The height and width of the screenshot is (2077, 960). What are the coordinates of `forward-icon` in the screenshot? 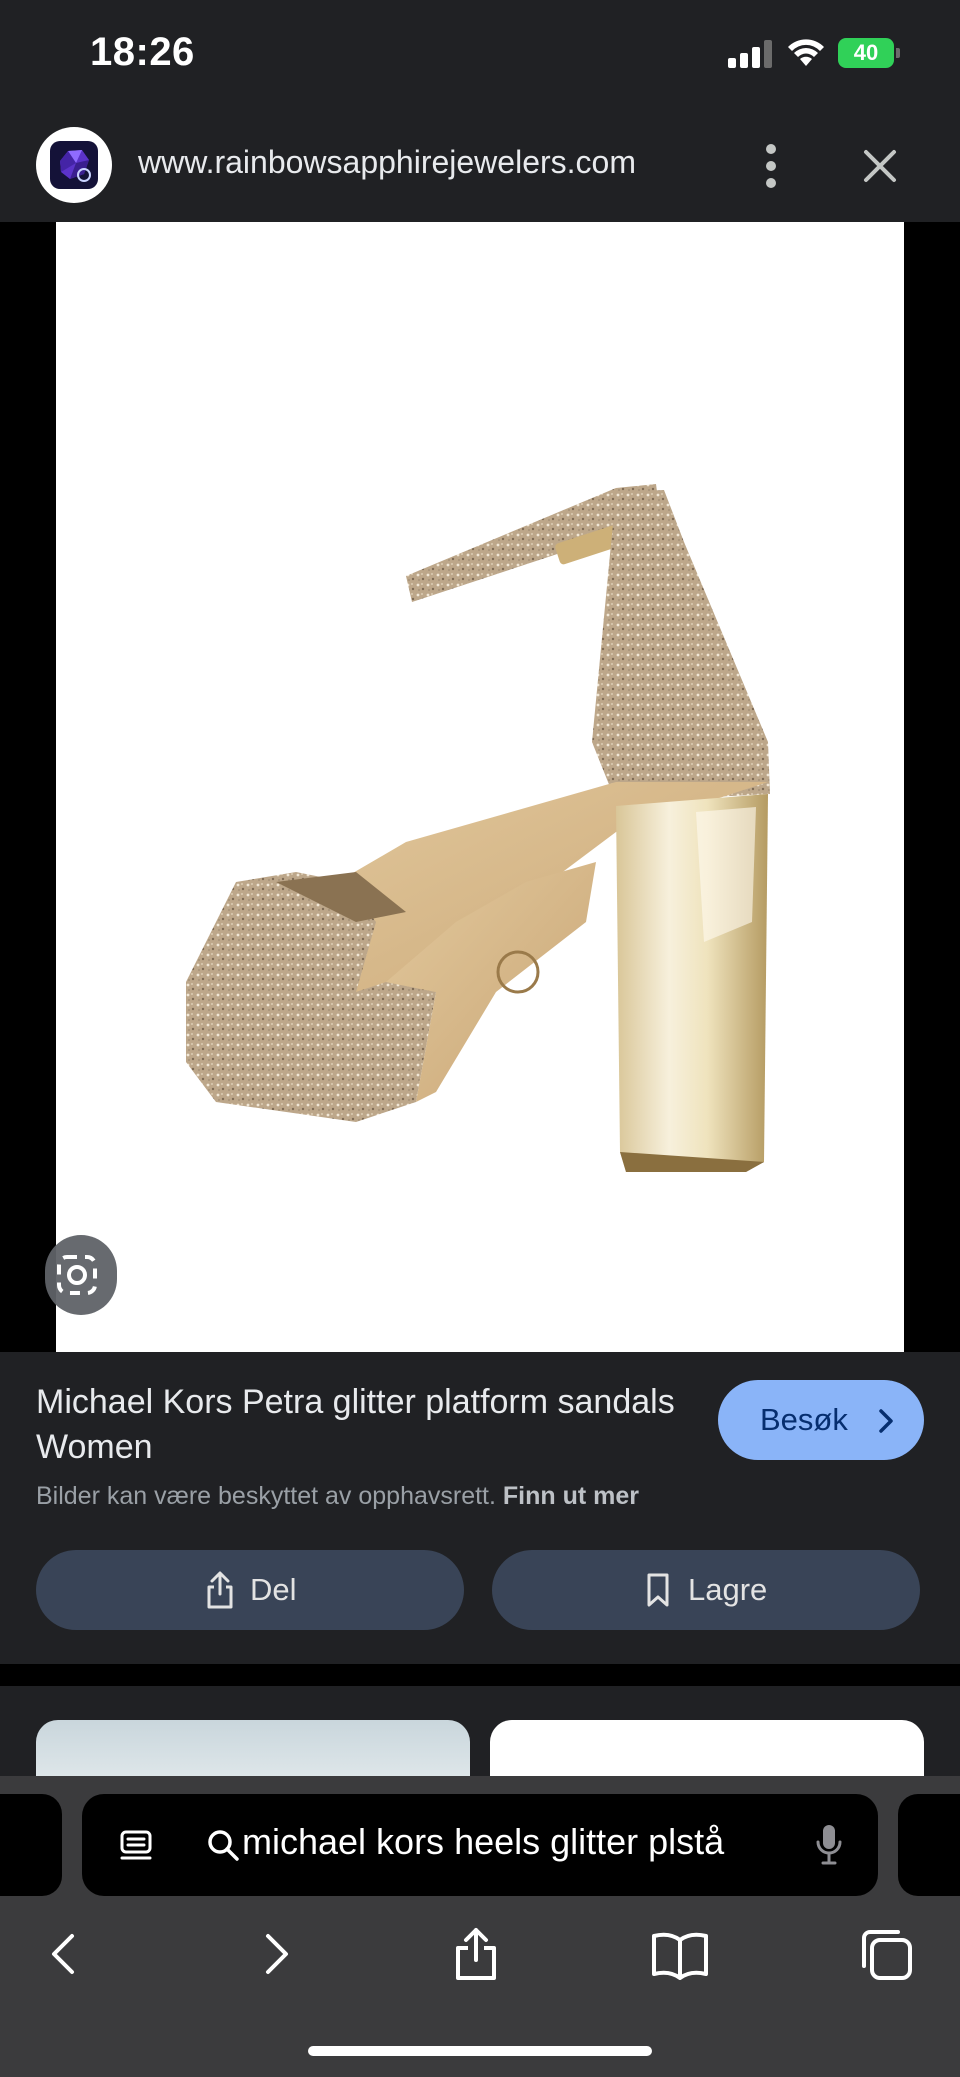 It's located at (274, 1954).